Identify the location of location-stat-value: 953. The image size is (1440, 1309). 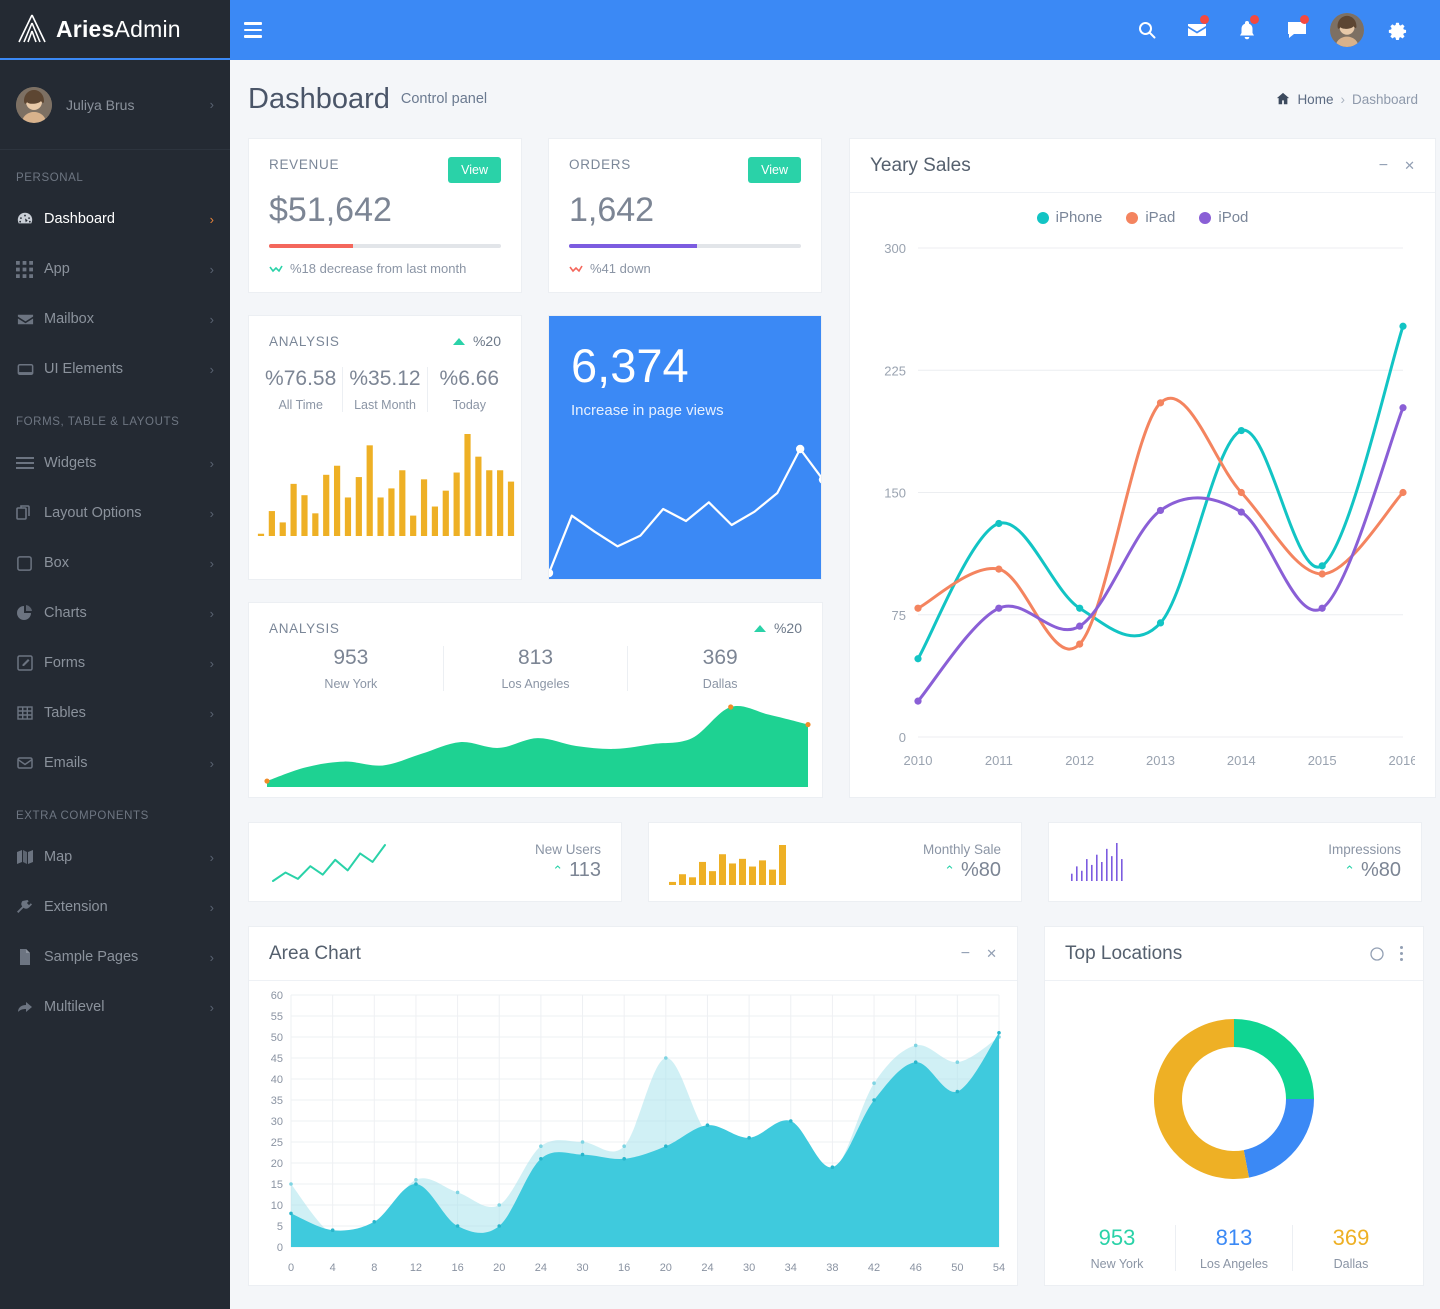
(351, 657).